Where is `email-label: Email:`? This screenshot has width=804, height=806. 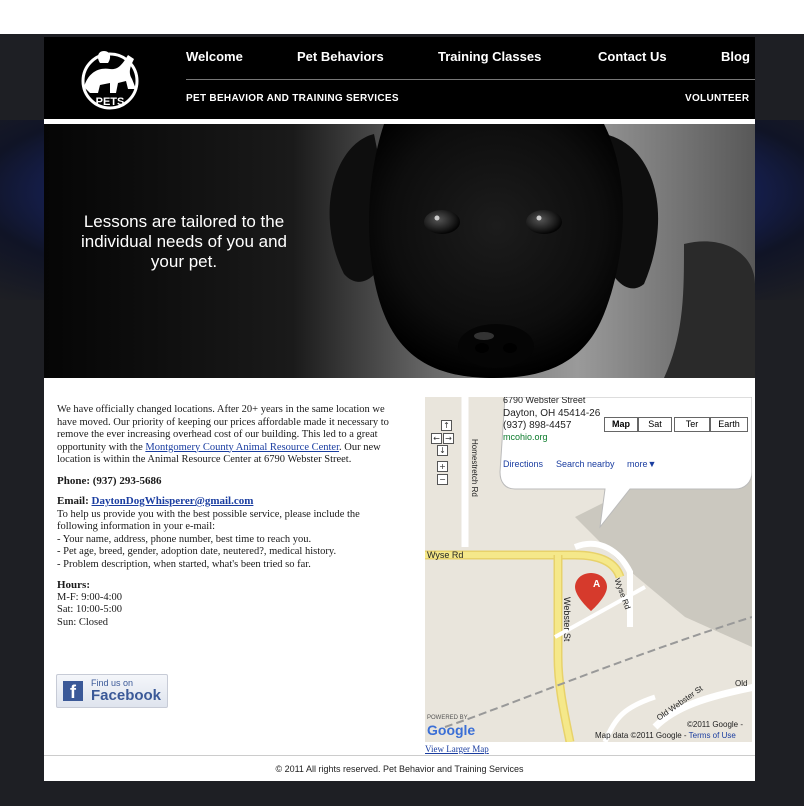 email-label: Email: is located at coordinates (74, 501).